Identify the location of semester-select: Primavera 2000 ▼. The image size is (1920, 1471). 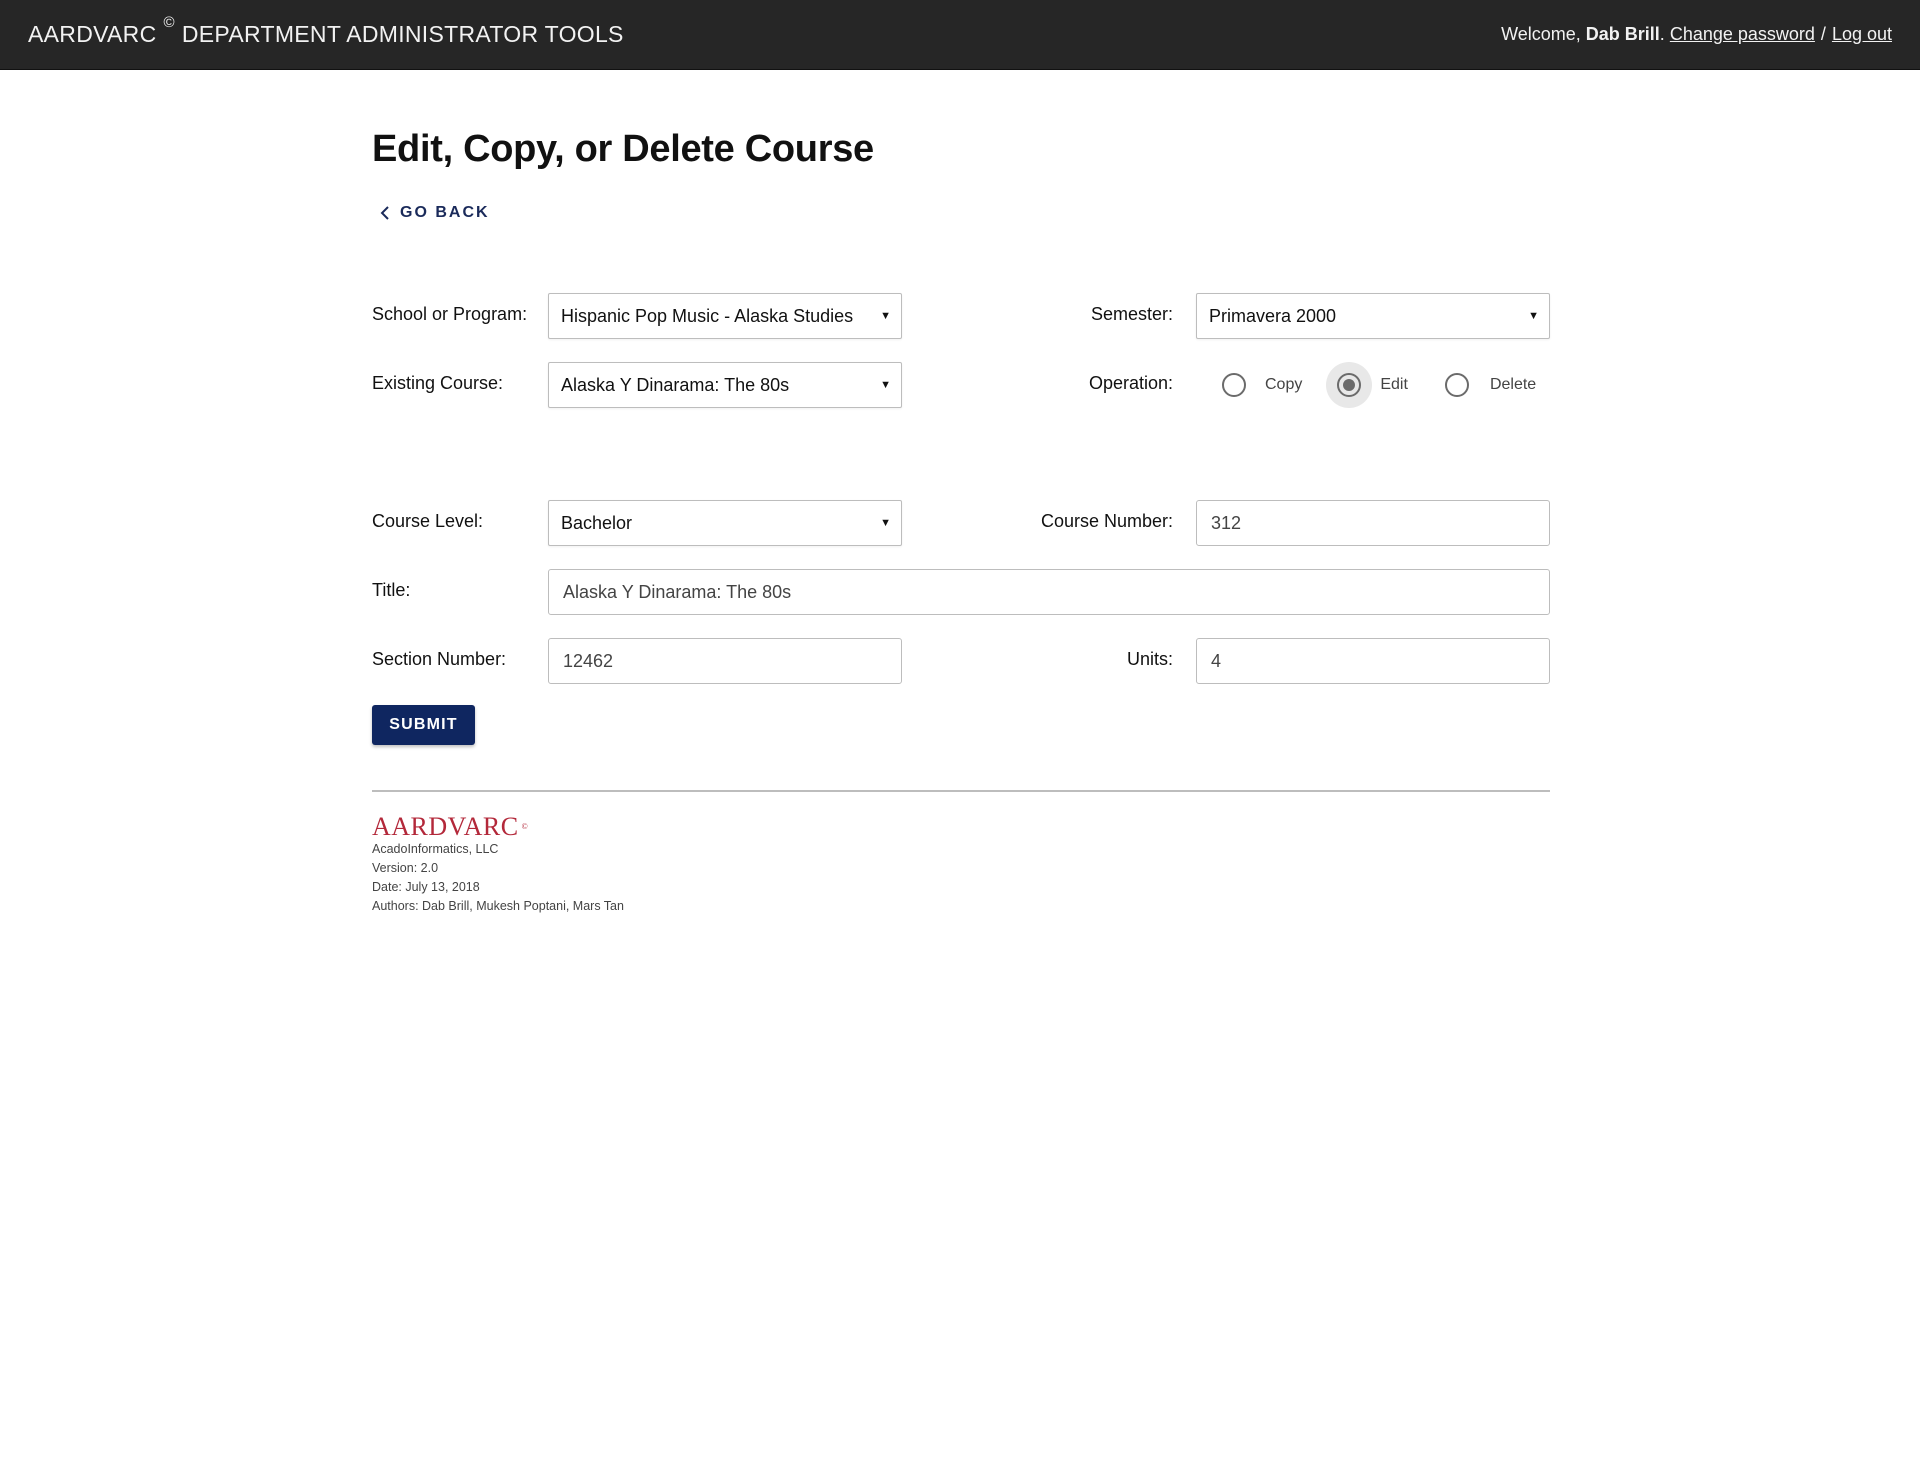
(1373, 316).